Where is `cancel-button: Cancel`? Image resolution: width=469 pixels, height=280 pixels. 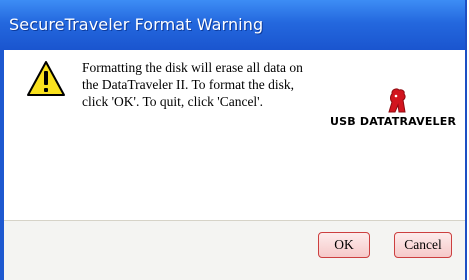 cancel-button: Cancel is located at coordinates (423, 245).